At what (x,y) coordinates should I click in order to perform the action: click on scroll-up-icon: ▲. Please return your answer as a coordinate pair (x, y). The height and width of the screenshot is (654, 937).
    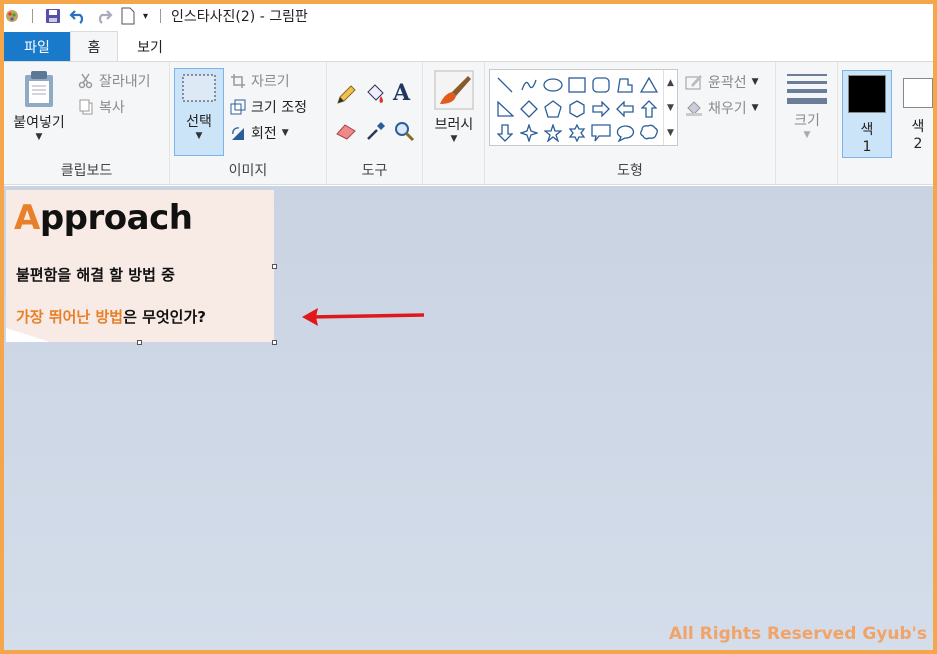
    Looking at the image, I should click on (670, 83).